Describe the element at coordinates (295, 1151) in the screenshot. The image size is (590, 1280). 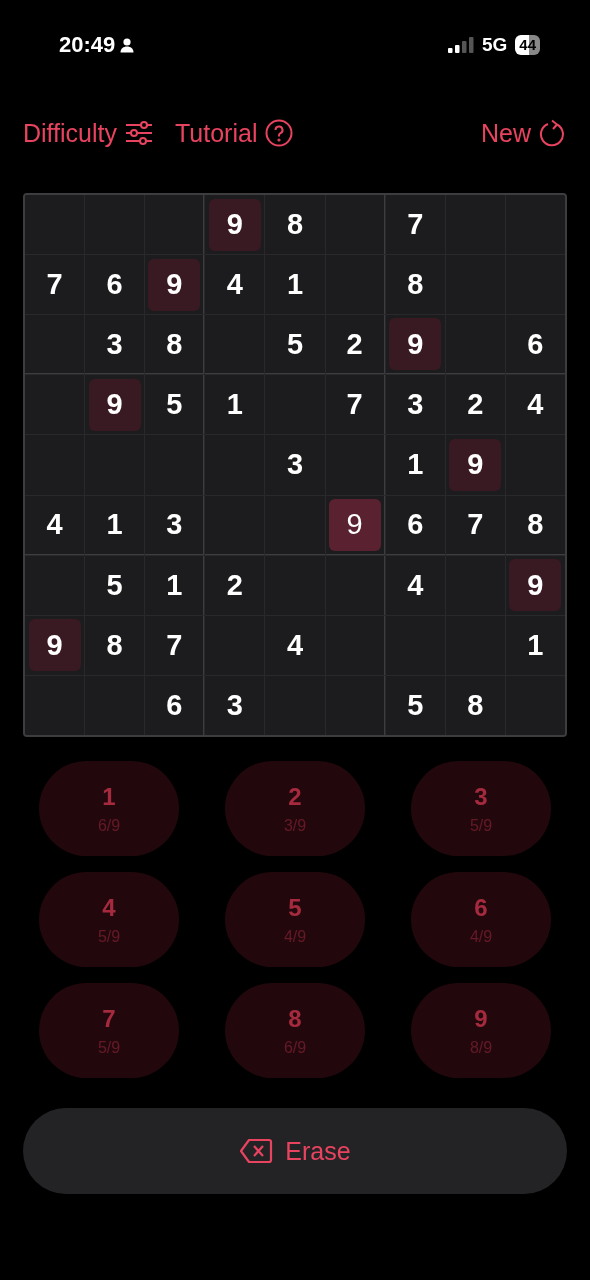
I see `erase-button: Erase` at that location.